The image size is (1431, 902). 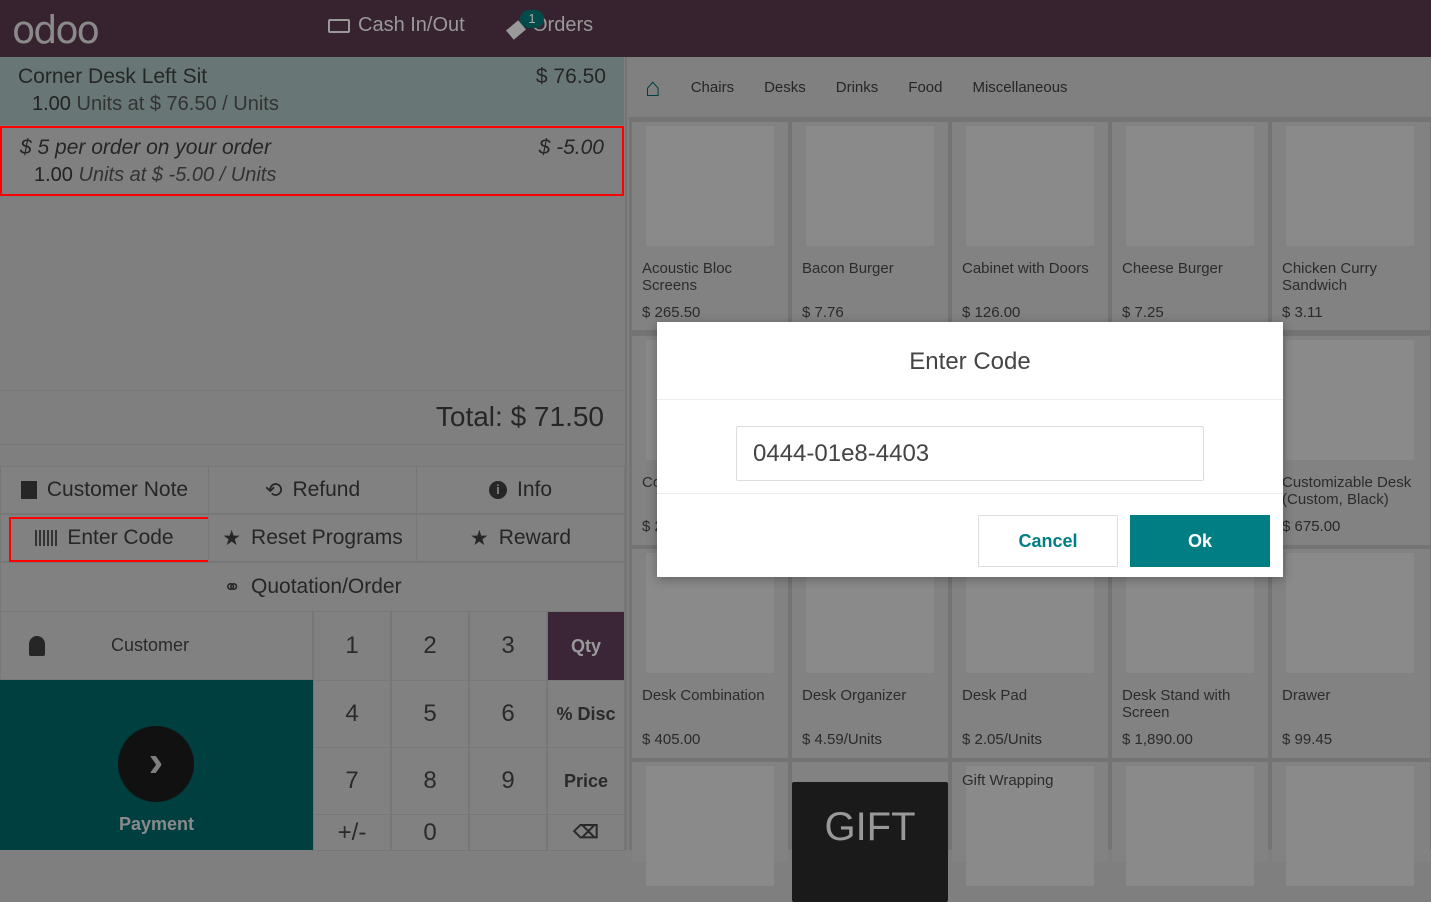 I want to click on numpad-key: 3, so click(x=508, y=646).